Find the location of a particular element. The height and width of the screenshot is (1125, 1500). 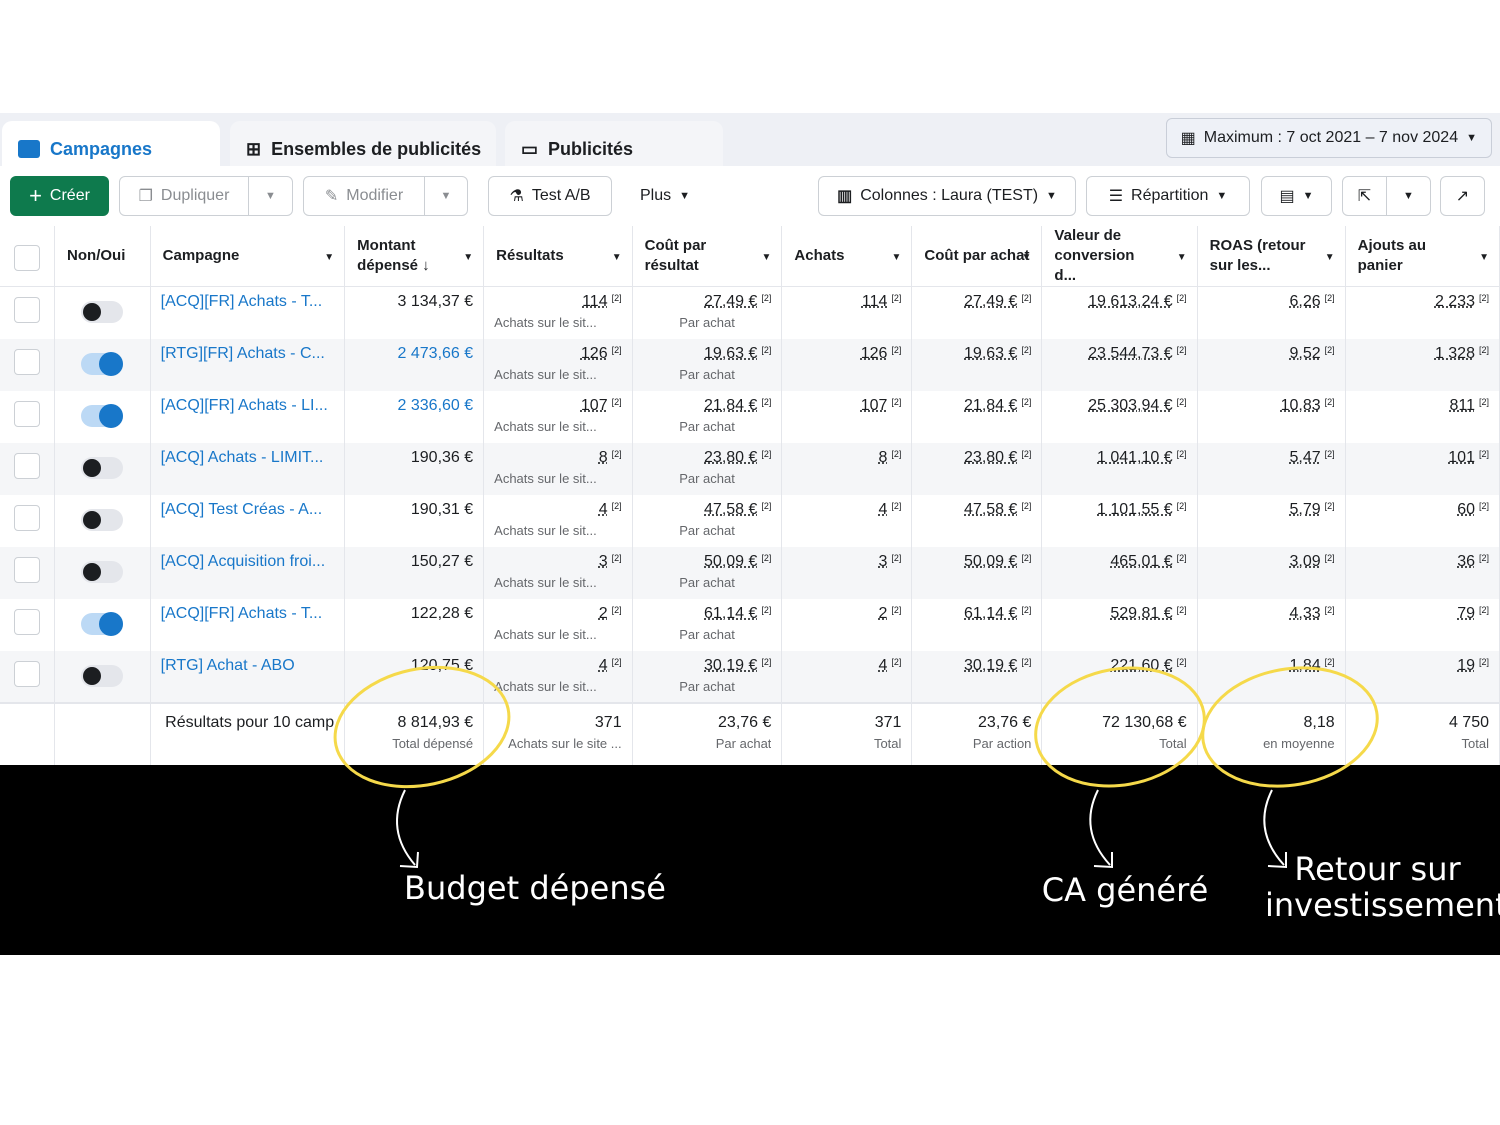

value: 19 is located at coordinates (1466, 665).